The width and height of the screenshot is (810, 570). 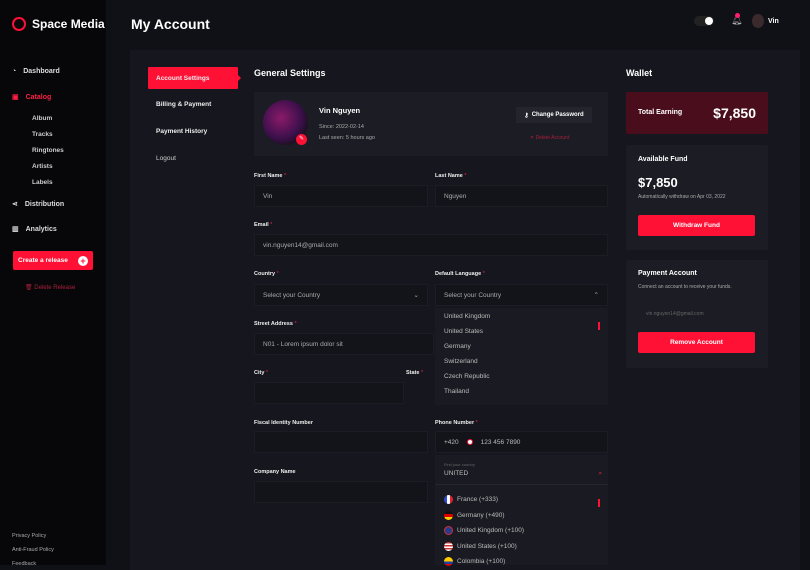 What do you see at coordinates (658, 182) in the screenshot?
I see `available-fund-value: $7,850` at bounding box center [658, 182].